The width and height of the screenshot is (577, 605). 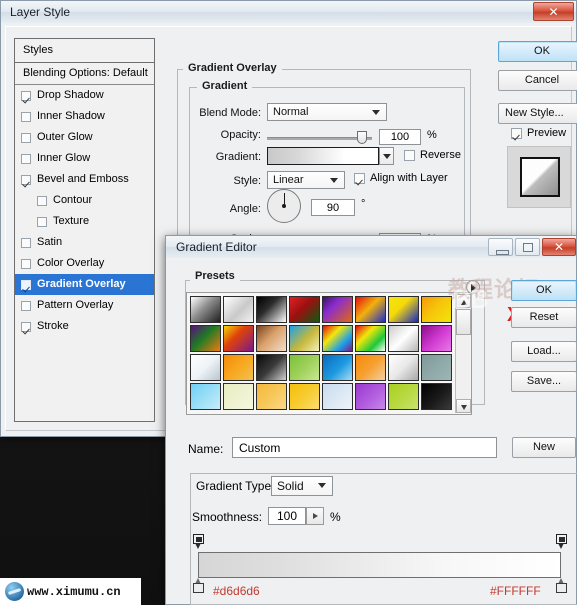 What do you see at coordinates (26, 95) in the screenshot?
I see `checkbox-drop-shadow` at bounding box center [26, 95].